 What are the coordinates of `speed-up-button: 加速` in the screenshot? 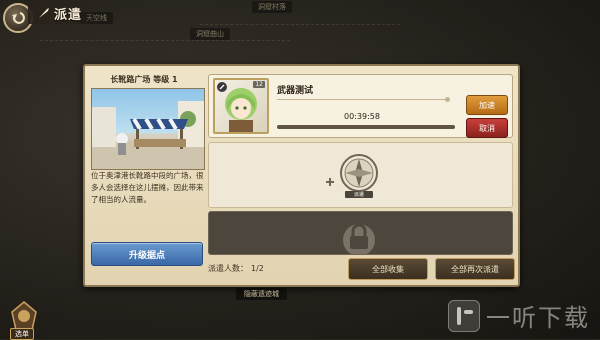 It's located at (487, 105).